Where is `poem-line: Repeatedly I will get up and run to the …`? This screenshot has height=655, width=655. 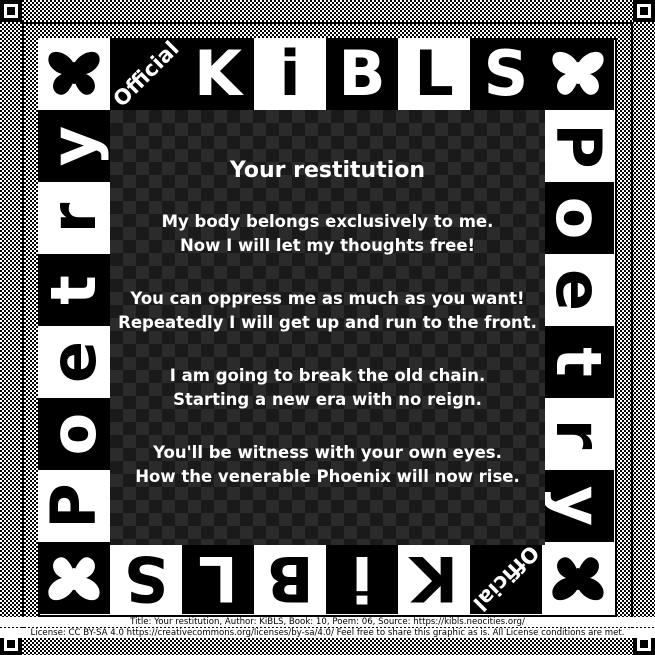 poem-line: Repeatedly I will get up and run to the … is located at coordinates (327, 322).